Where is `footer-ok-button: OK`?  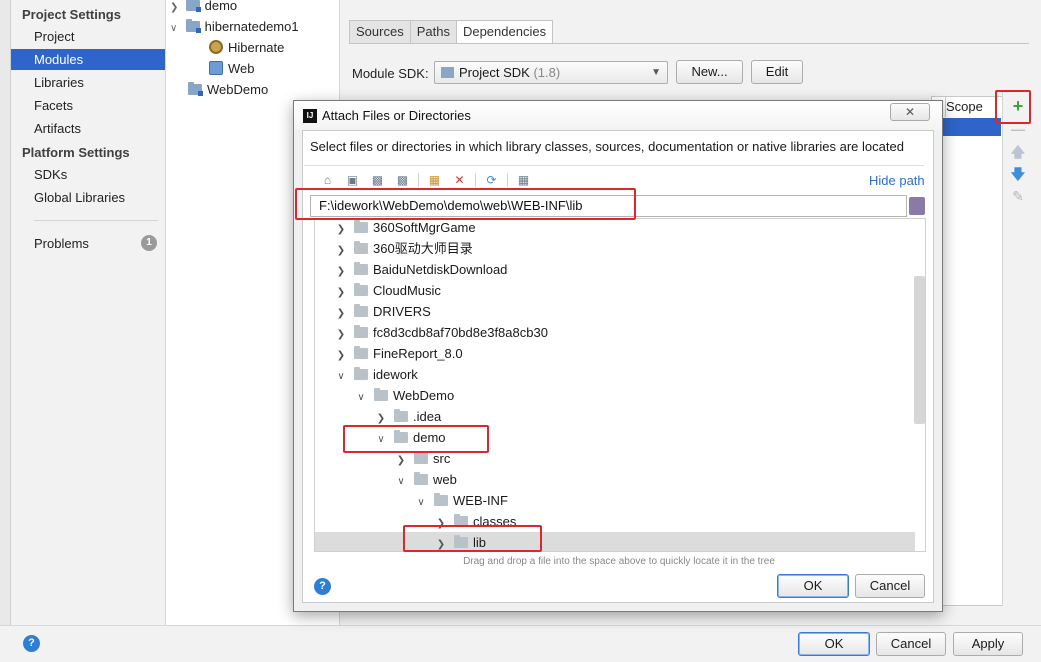 footer-ok-button: OK is located at coordinates (834, 644).